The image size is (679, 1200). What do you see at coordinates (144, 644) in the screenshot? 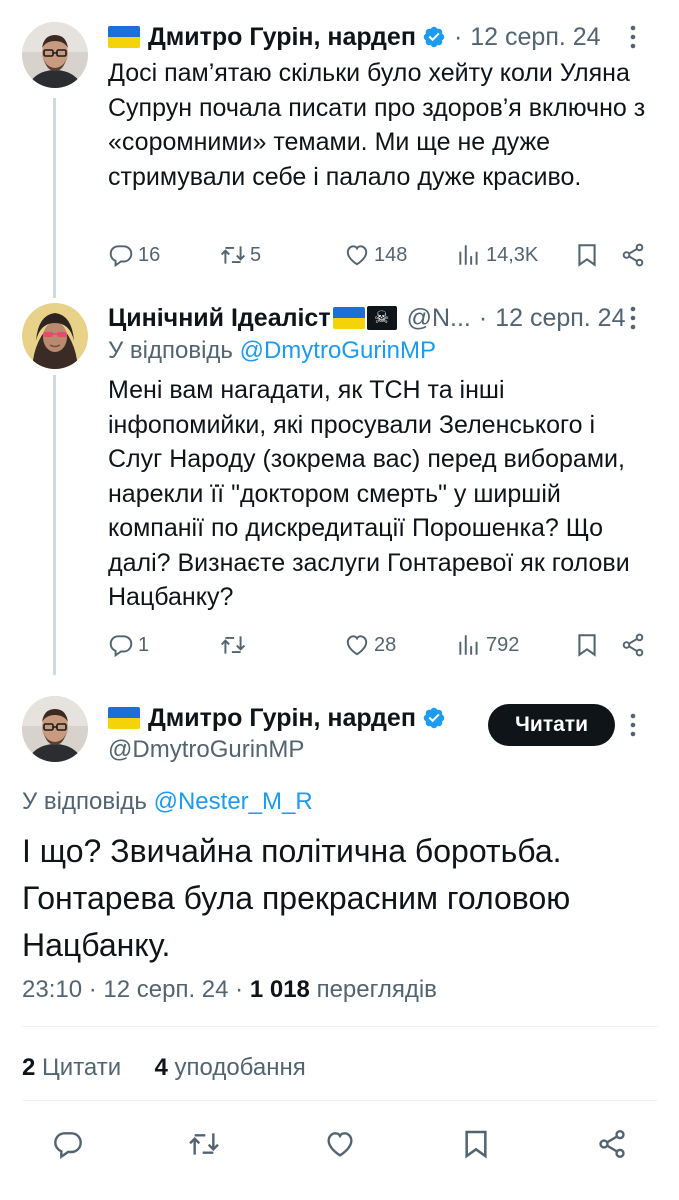
I see `reply-count: 1` at bounding box center [144, 644].